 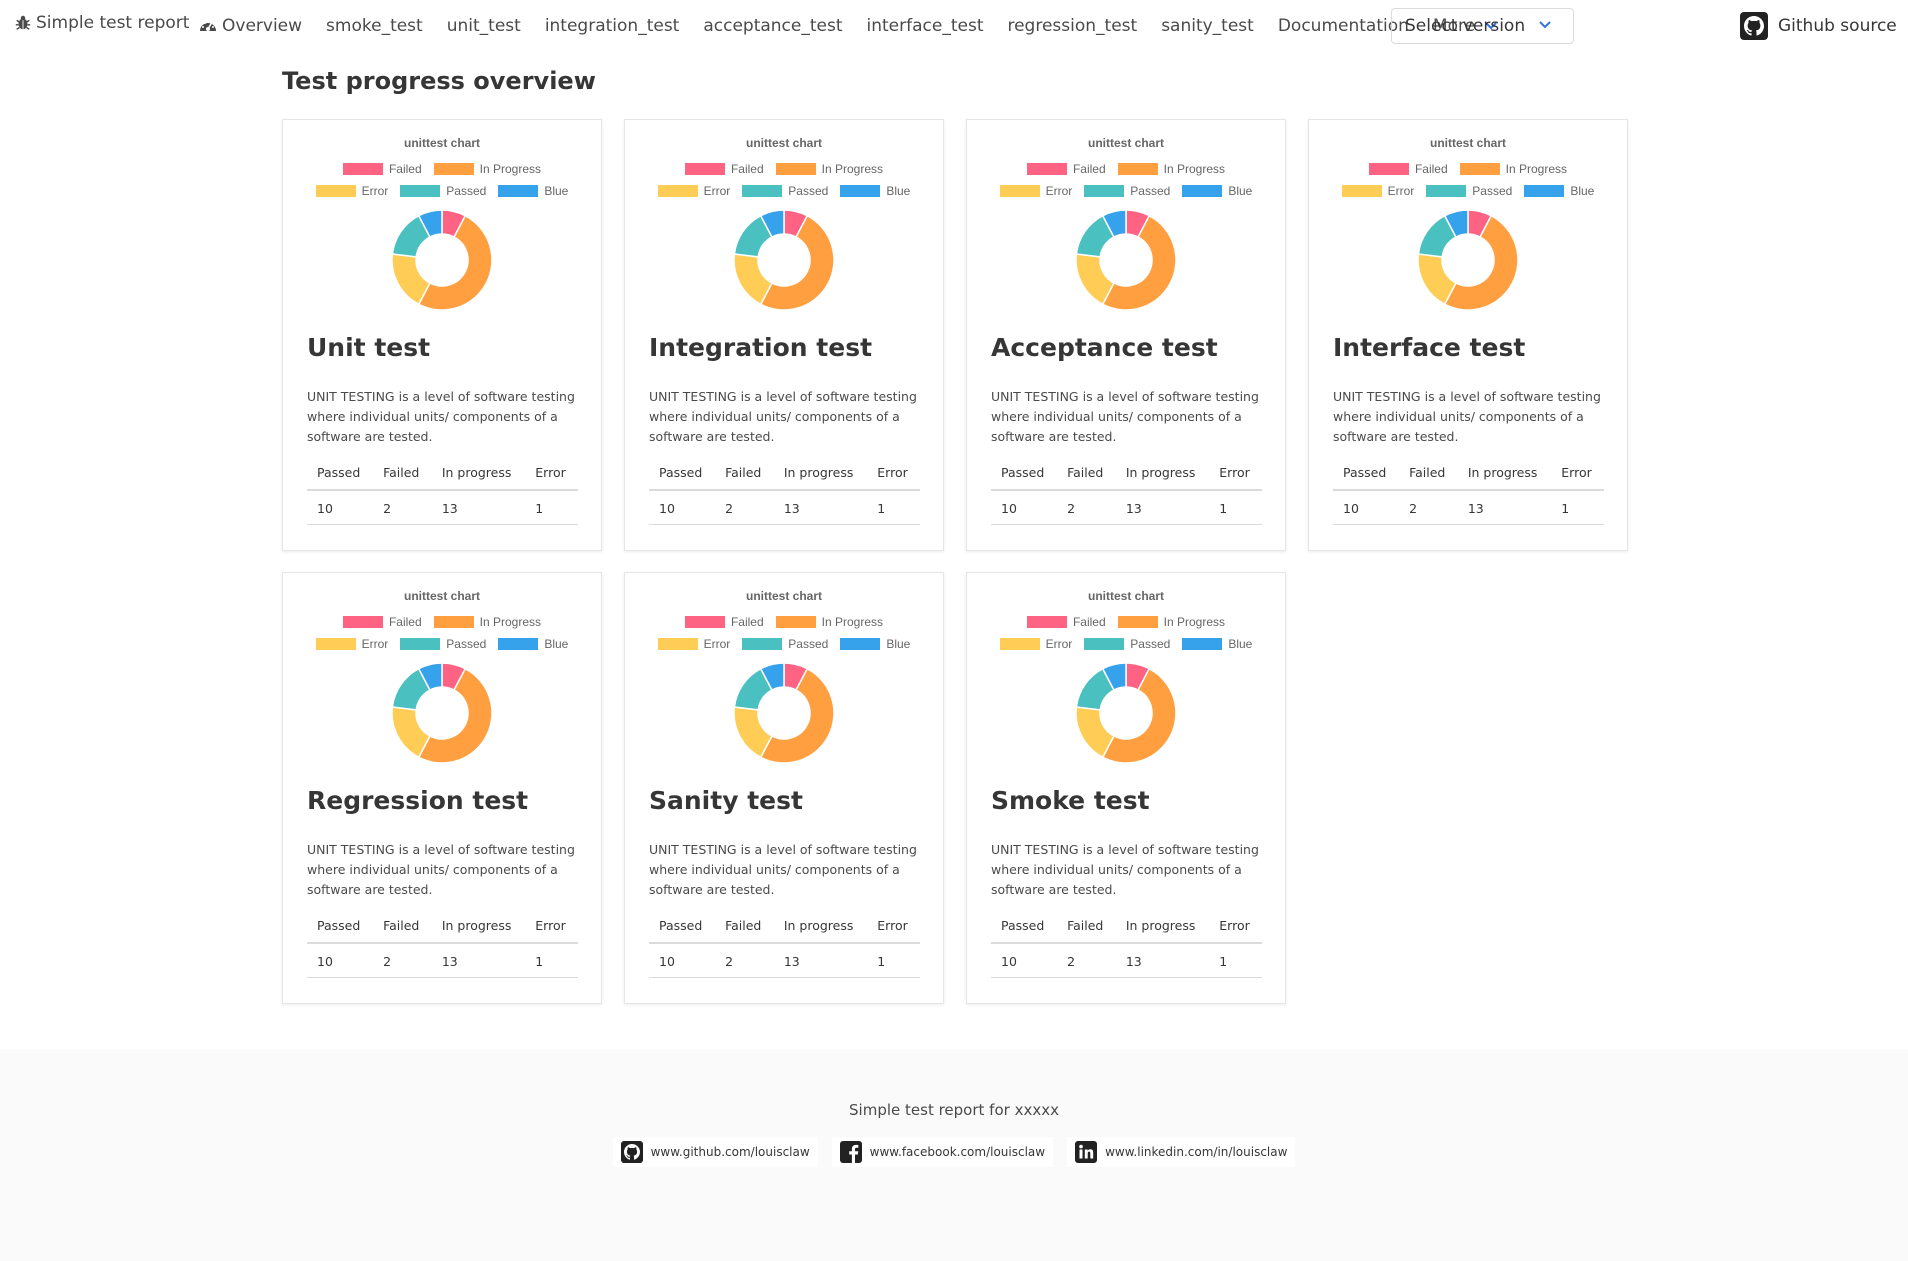 I want to click on nav-sanity-test: sanity_test, so click(x=1207, y=26).